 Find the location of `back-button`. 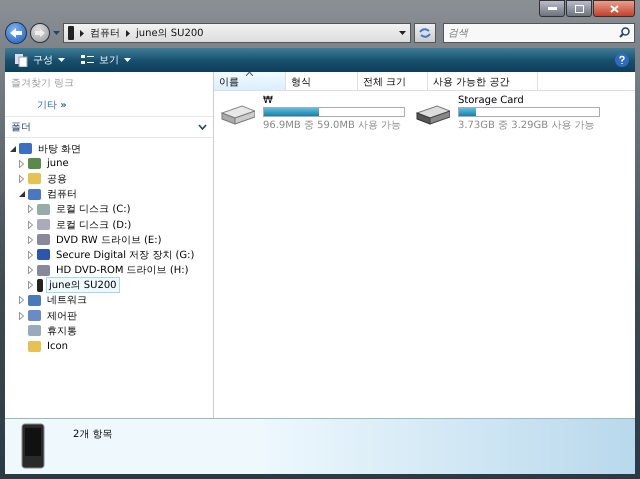

back-button is located at coordinates (16, 33).